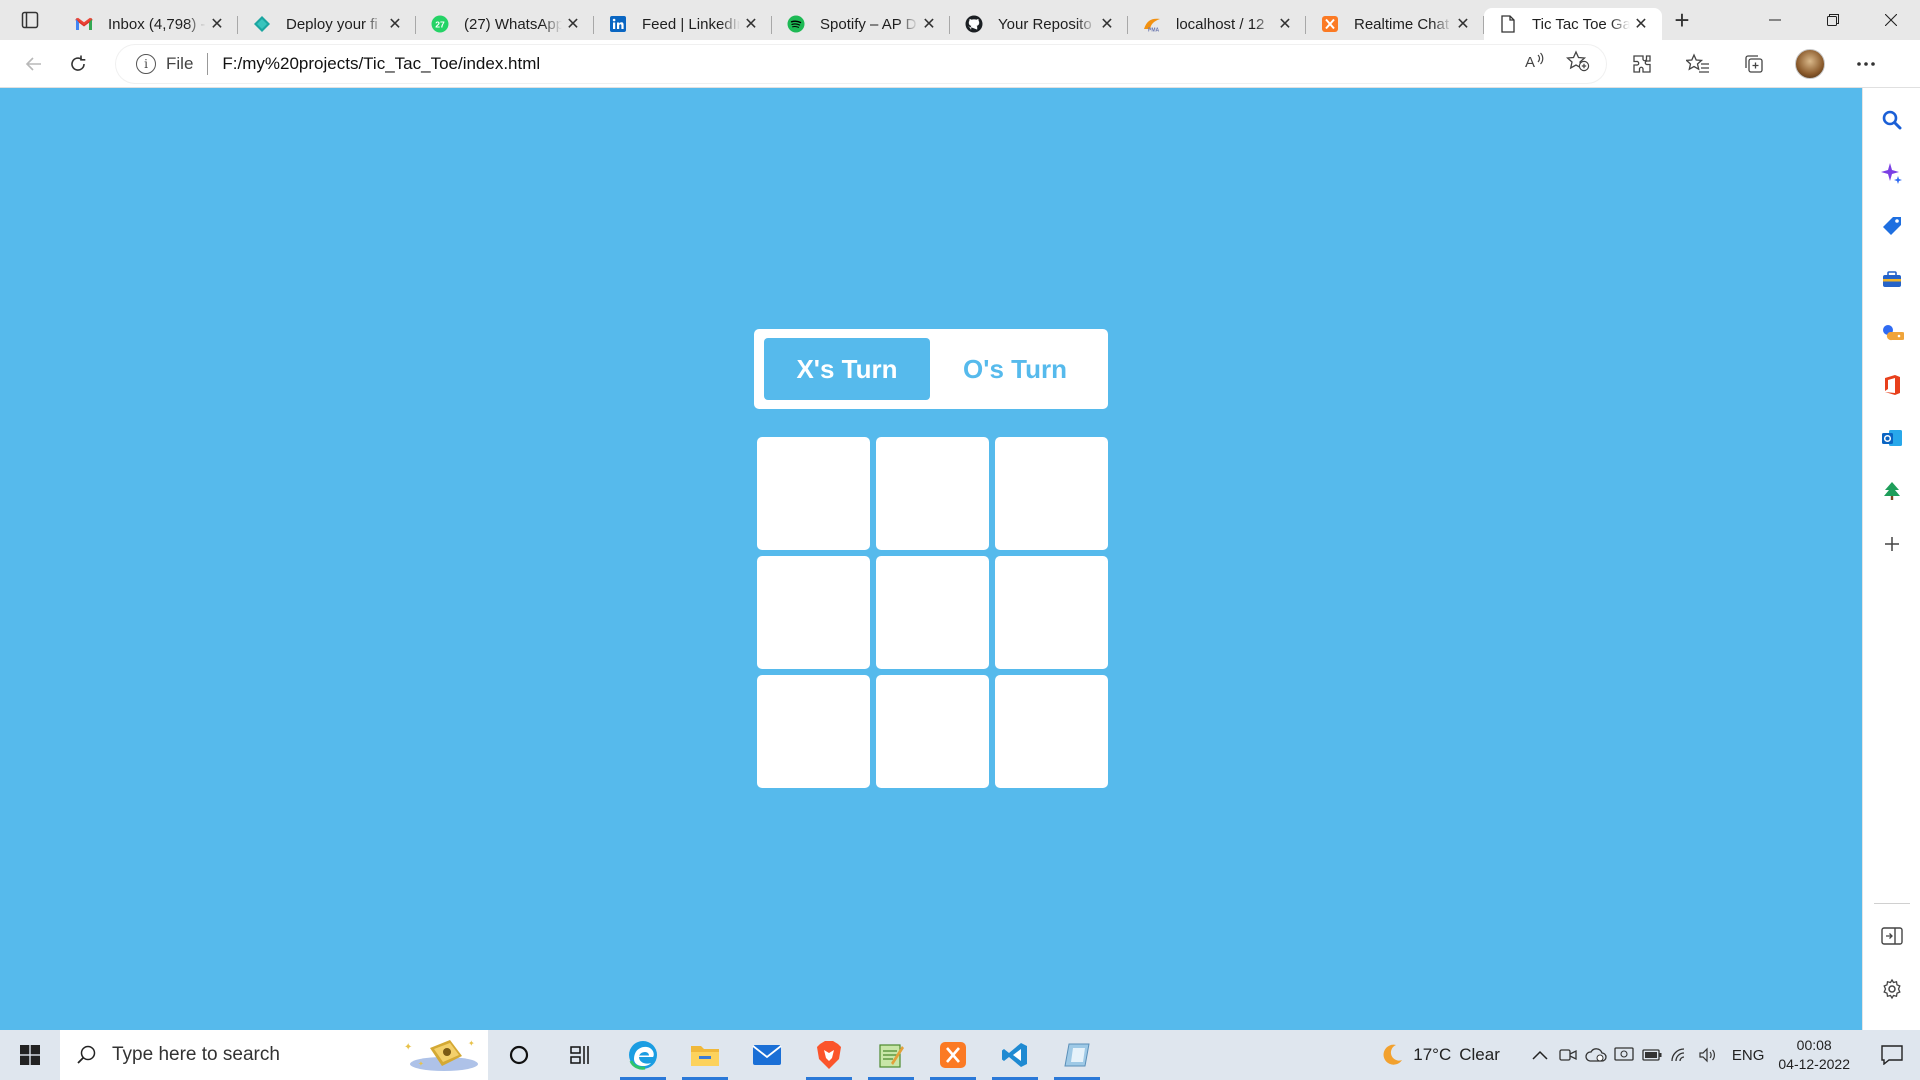  What do you see at coordinates (1892, 936) in the screenshot?
I see `sidebar-split-button` at bounding box center [1892, 936].